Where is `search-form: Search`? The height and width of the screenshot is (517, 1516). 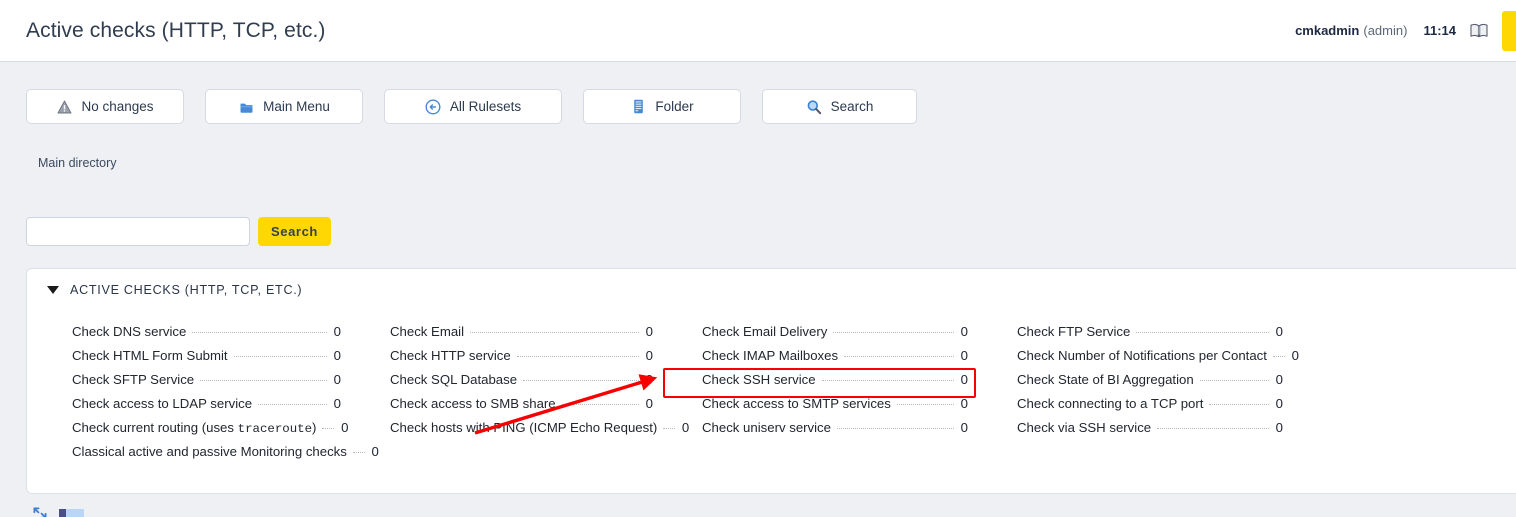 search-form: Search is located at coordinates (178, 231).